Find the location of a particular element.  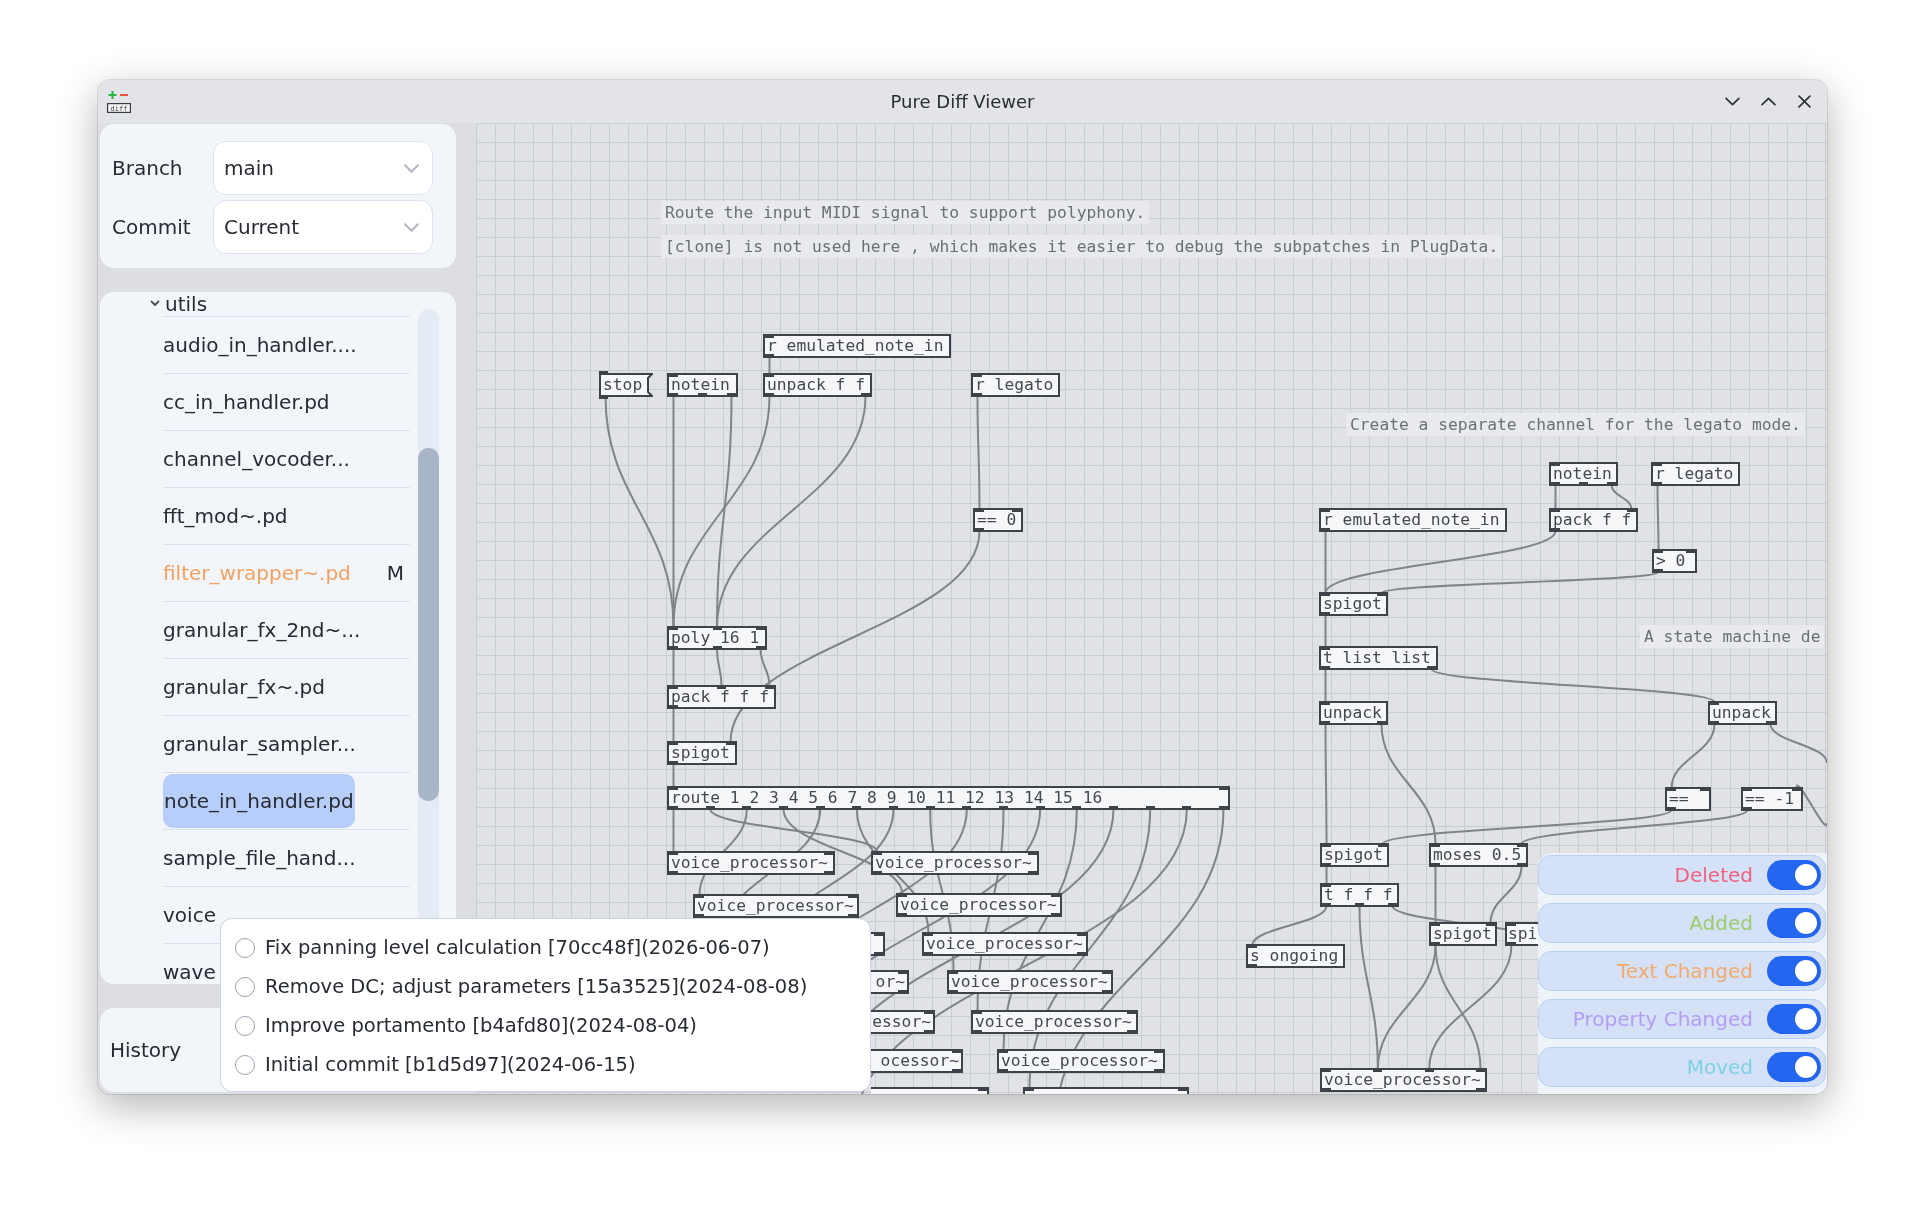

pd-message: stop is located at coordinates (626, 385).